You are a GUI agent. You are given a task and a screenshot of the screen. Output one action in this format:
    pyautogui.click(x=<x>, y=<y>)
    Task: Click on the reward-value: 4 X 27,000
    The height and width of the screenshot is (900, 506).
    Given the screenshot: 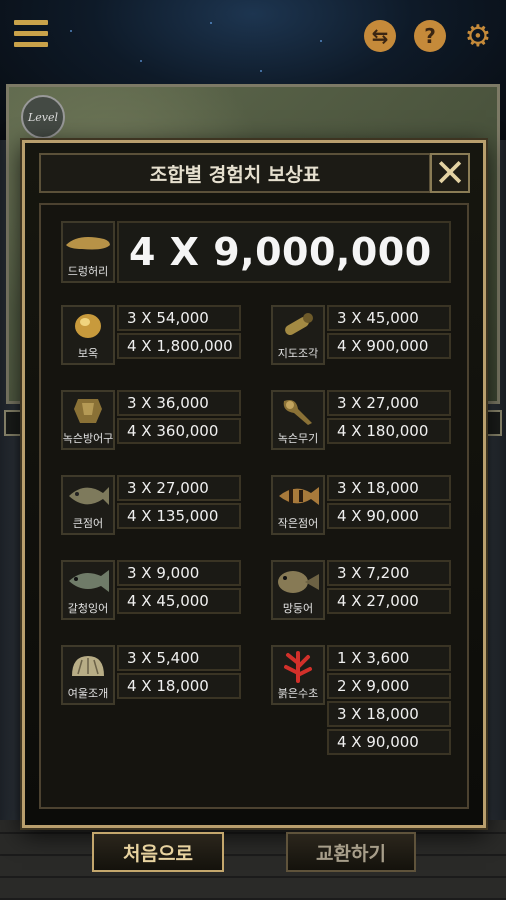 What is the action you would take?
    pyautogui.click(x=389, y=601)
    